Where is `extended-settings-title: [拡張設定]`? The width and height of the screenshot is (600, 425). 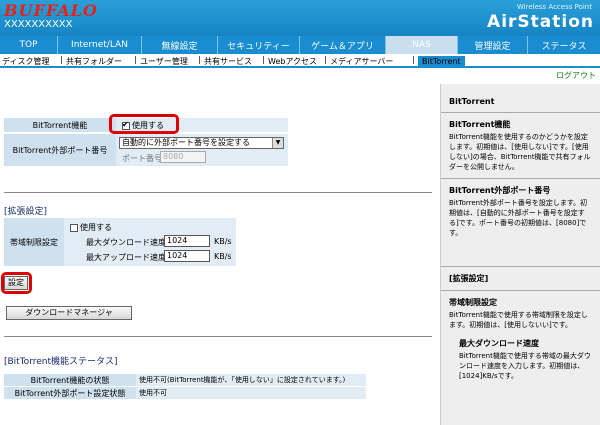 extended-settings-title: [拡張設定] is located at coordinates (26, 212).